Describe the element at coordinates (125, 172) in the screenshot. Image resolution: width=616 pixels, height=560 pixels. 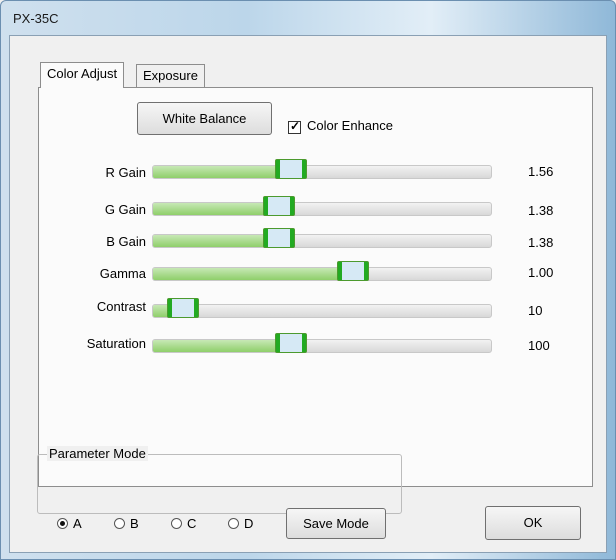
I see `r-gain-label: R Gain` at that location.